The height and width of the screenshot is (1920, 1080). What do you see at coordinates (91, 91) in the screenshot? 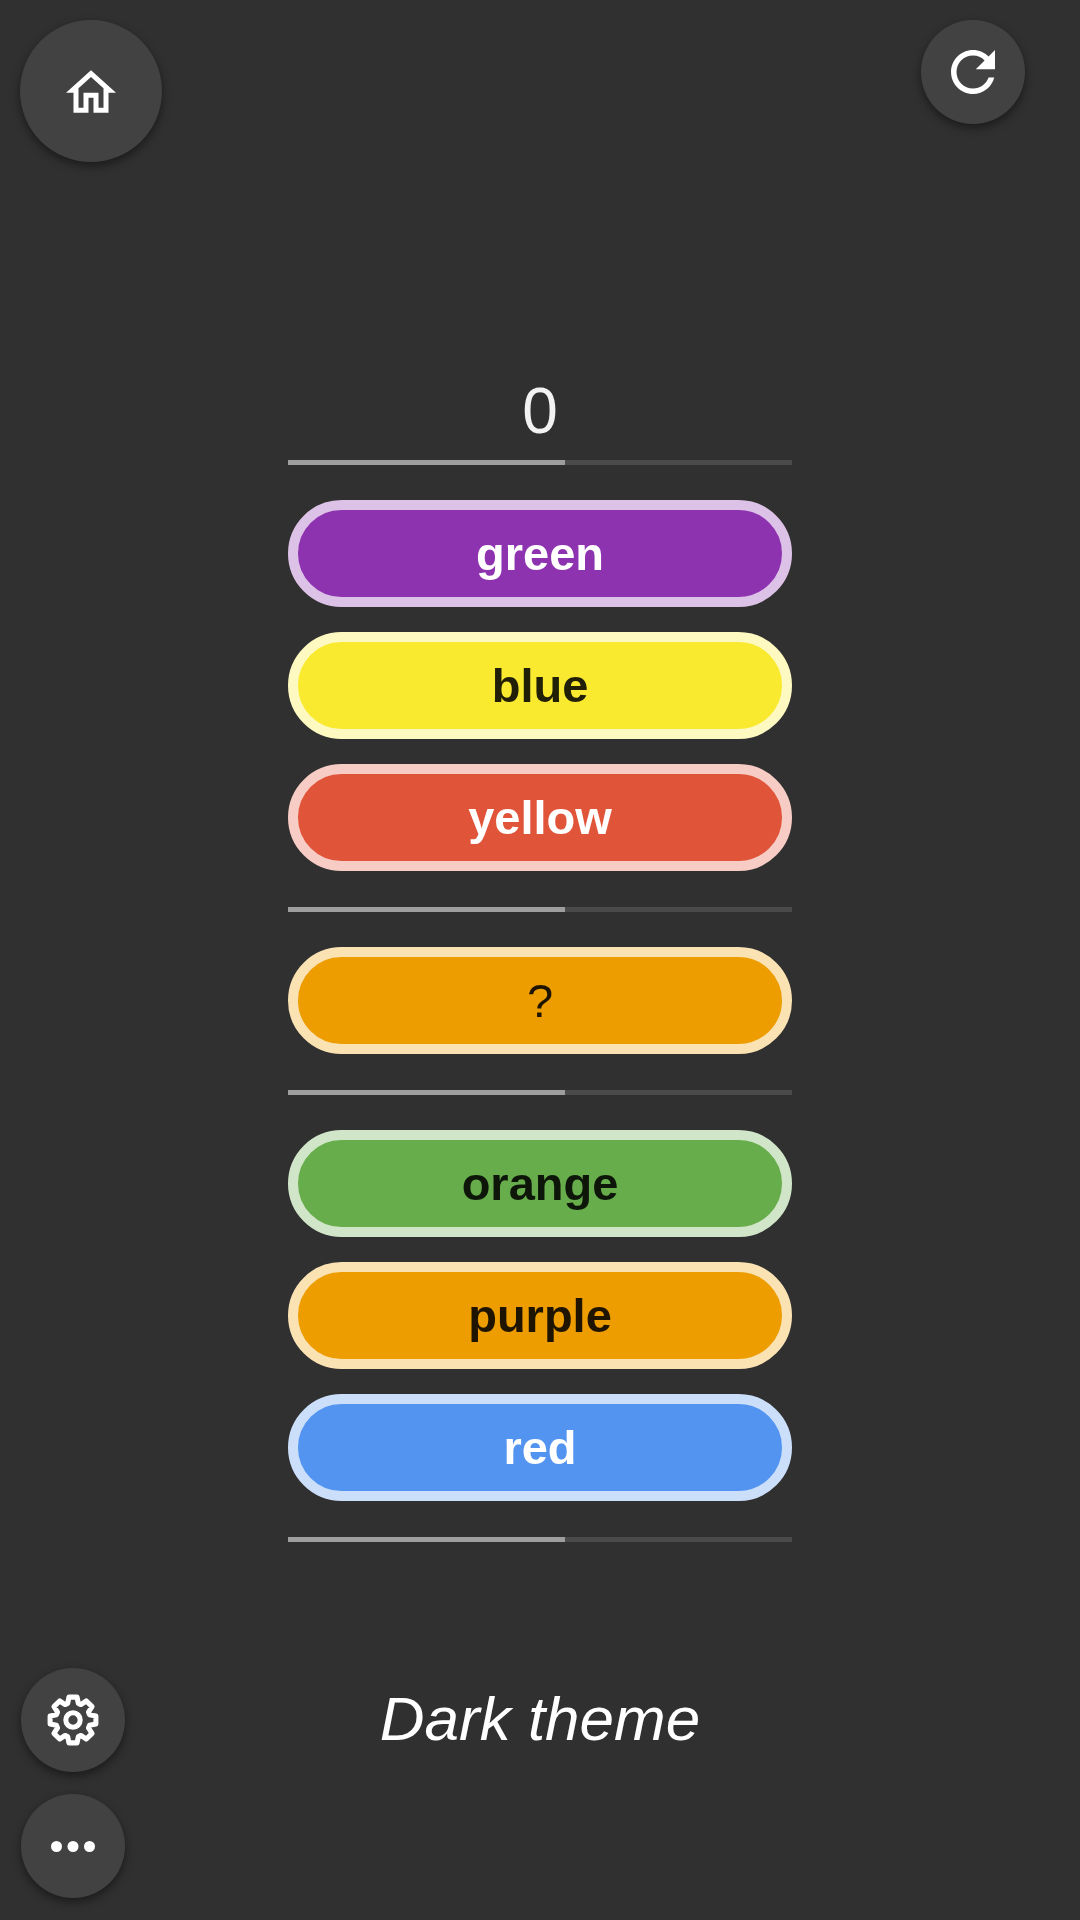
I see `home-icon` at bounding box center [91, 91].